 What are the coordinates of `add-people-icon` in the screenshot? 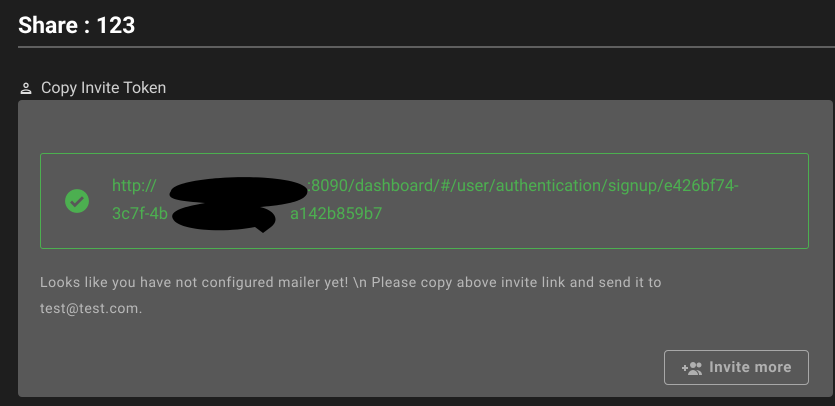 It's located at (692, 368).